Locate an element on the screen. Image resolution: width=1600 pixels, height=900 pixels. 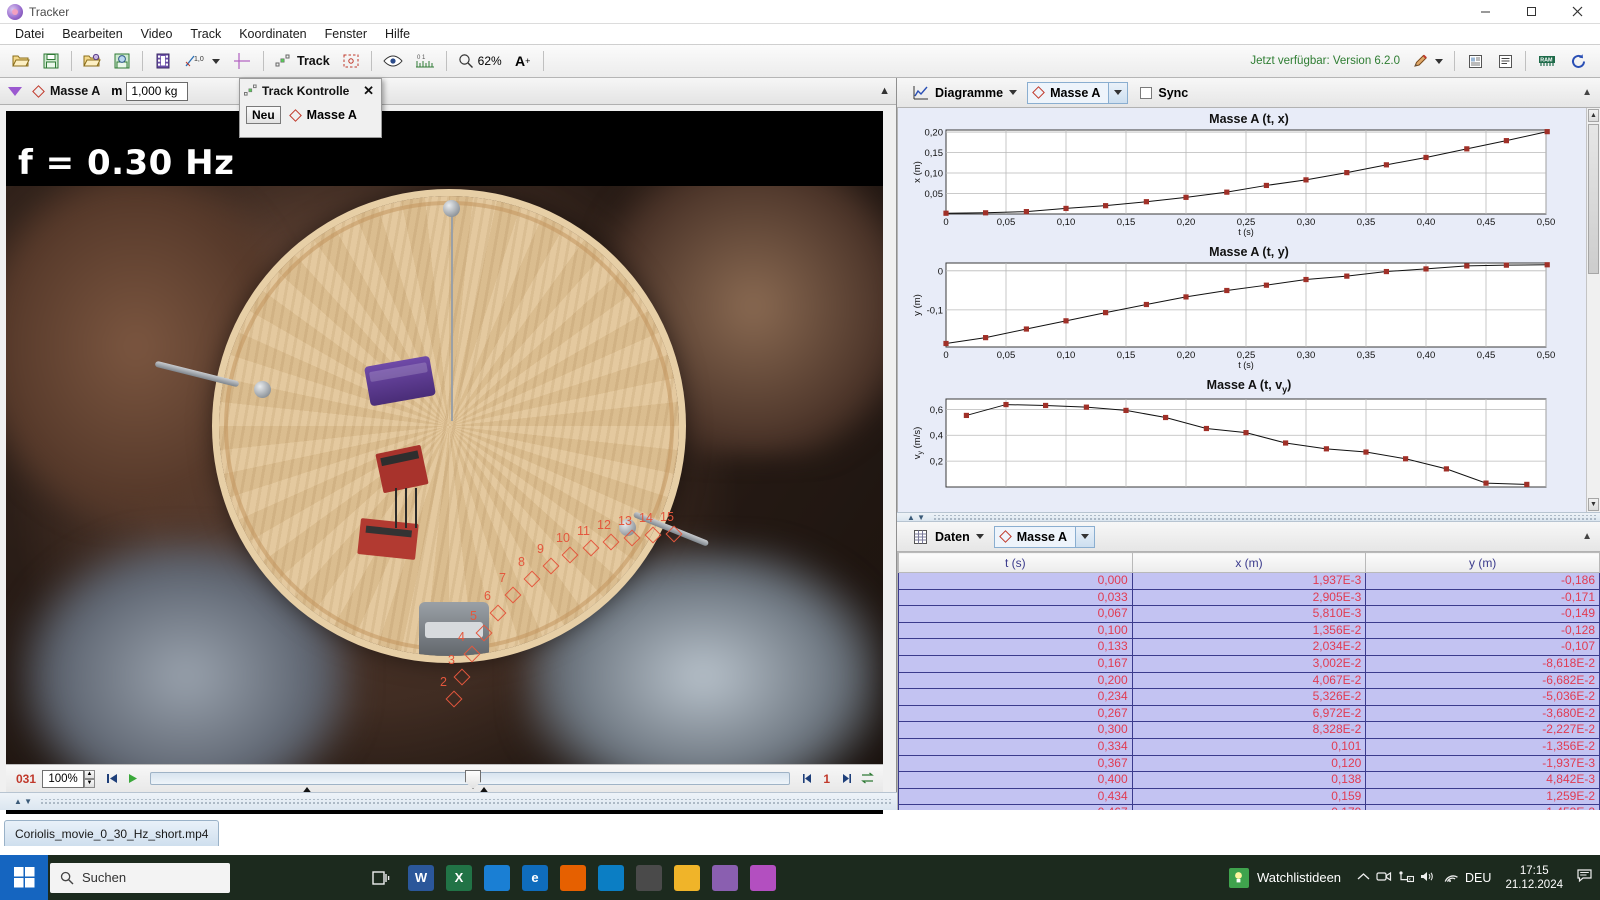
right-pane-splitter: ▲ ▼ is located at coordinates (1248, 517).